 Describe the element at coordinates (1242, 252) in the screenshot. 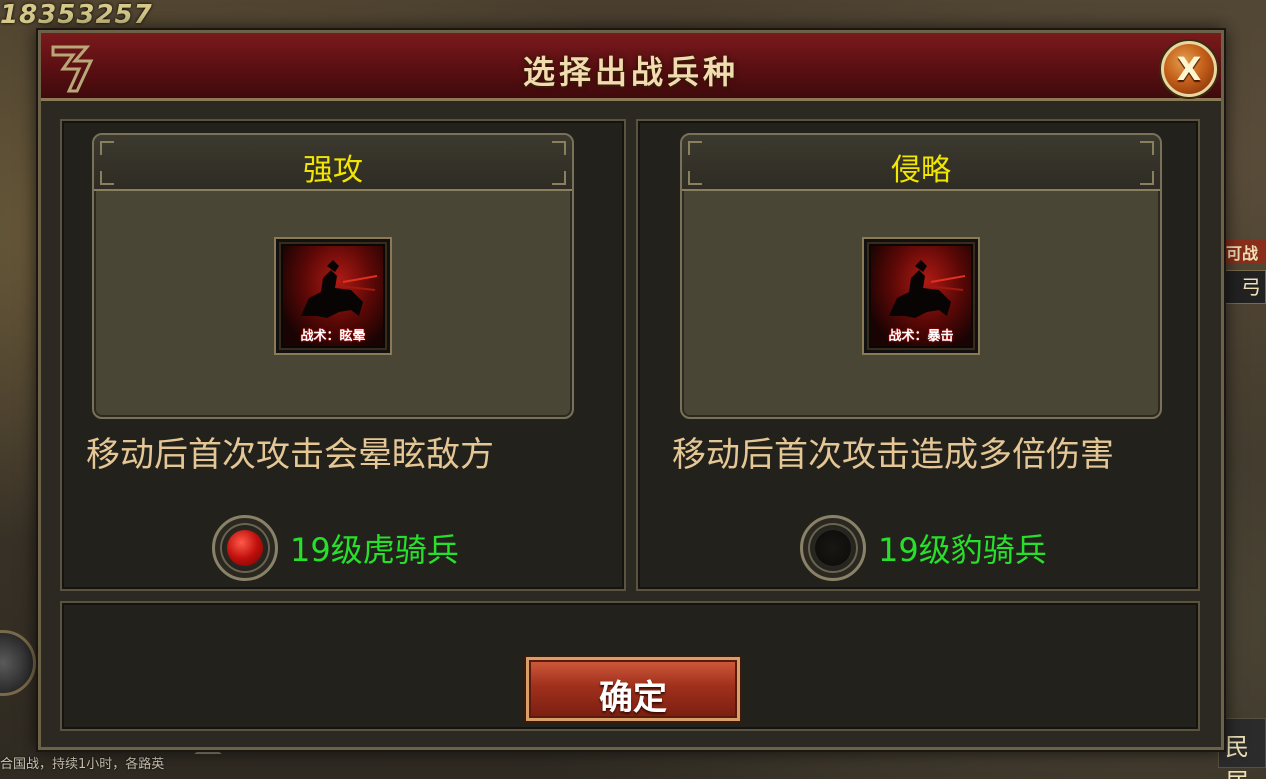

I see `side-tag-top: 可战` at that location.